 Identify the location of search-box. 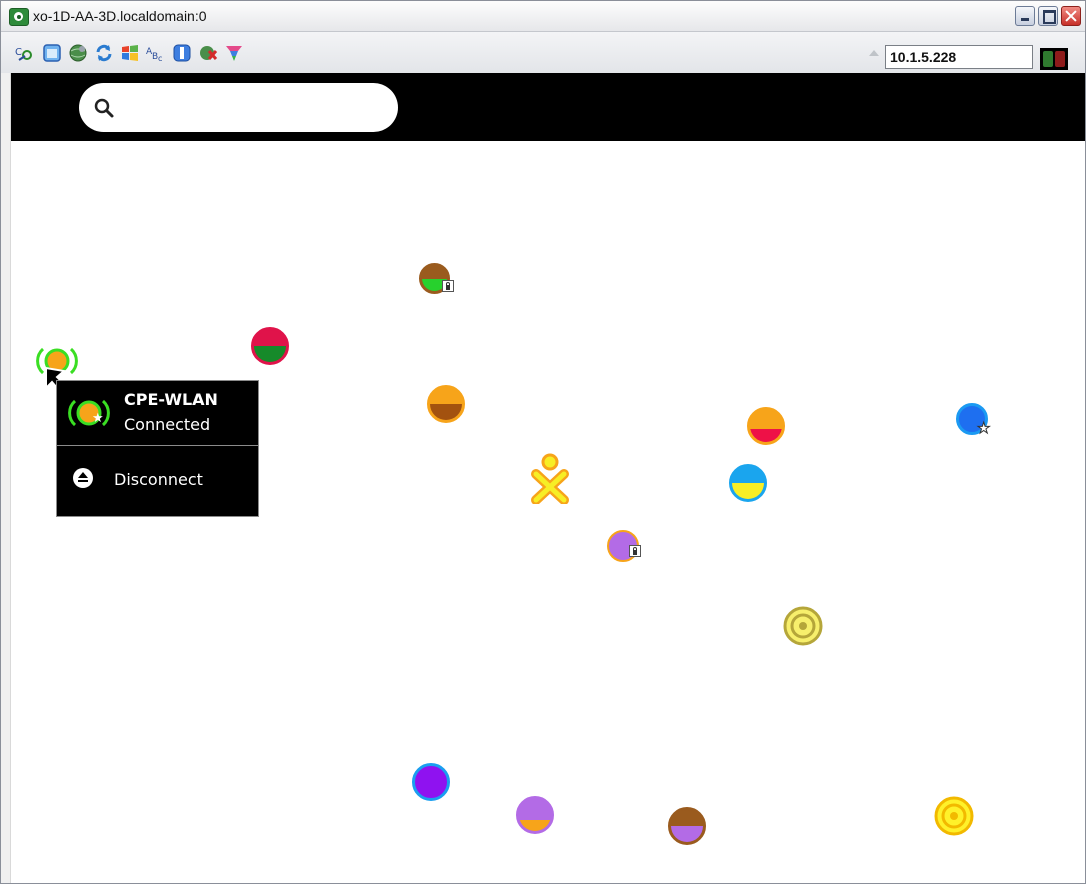
(238, 107).